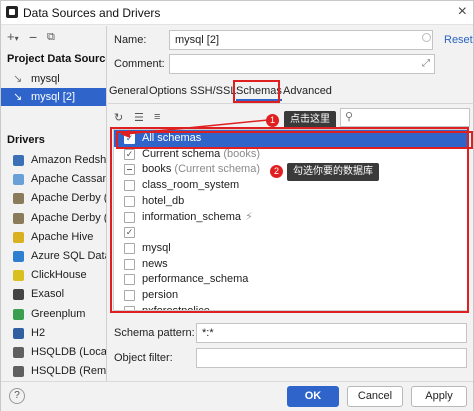 The image size is (474, 411). Describe the element at coordinates (176, 307) in the screenshot. I see `schema-label: pxforestpolice` at that location.